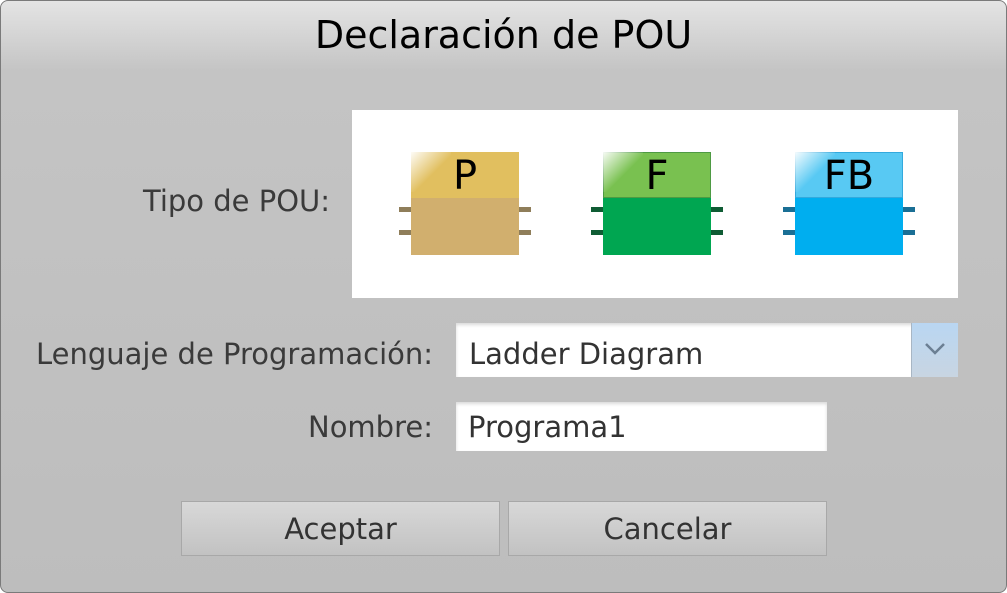 The height and width of the screenshot is (593, 1007). What do you see at coordinates (707, 350) in the screenshot?
I see `language-select: Ladder Diagram` at bounding box center [707, 350].